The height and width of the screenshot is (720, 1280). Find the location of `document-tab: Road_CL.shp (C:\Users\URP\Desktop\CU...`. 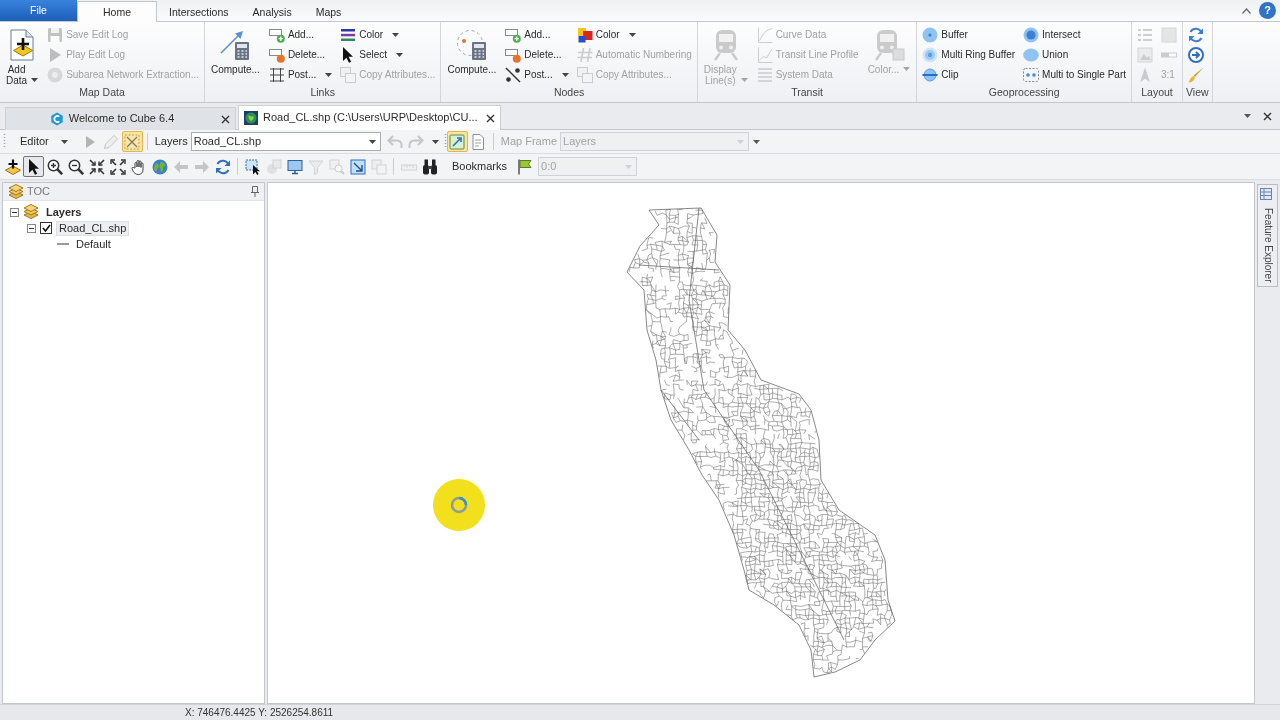

document-tab: Road_CL.shp (C:\Users\URP\Desktop\CU... is located at coordinates (369, 117).